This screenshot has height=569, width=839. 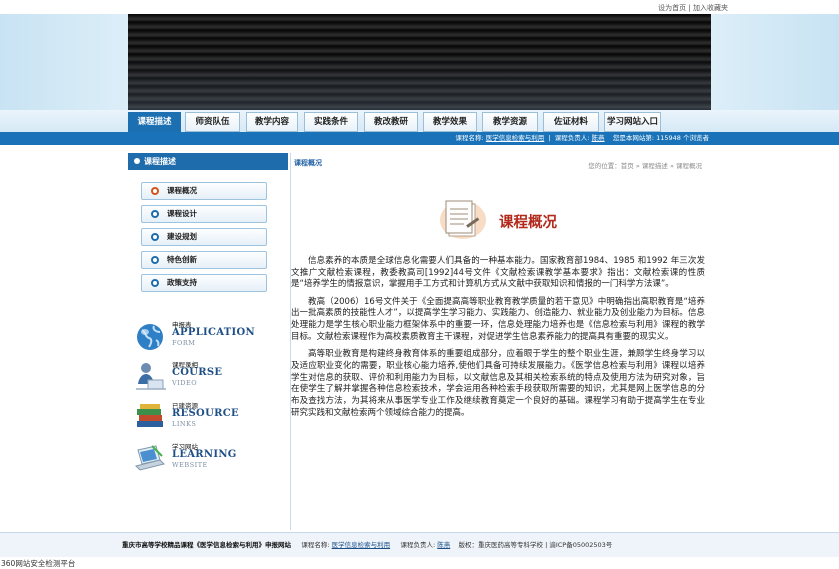 I want to click on promo-application-form: 申报表 APPLICATION FORM, so click(x=208, y=338).